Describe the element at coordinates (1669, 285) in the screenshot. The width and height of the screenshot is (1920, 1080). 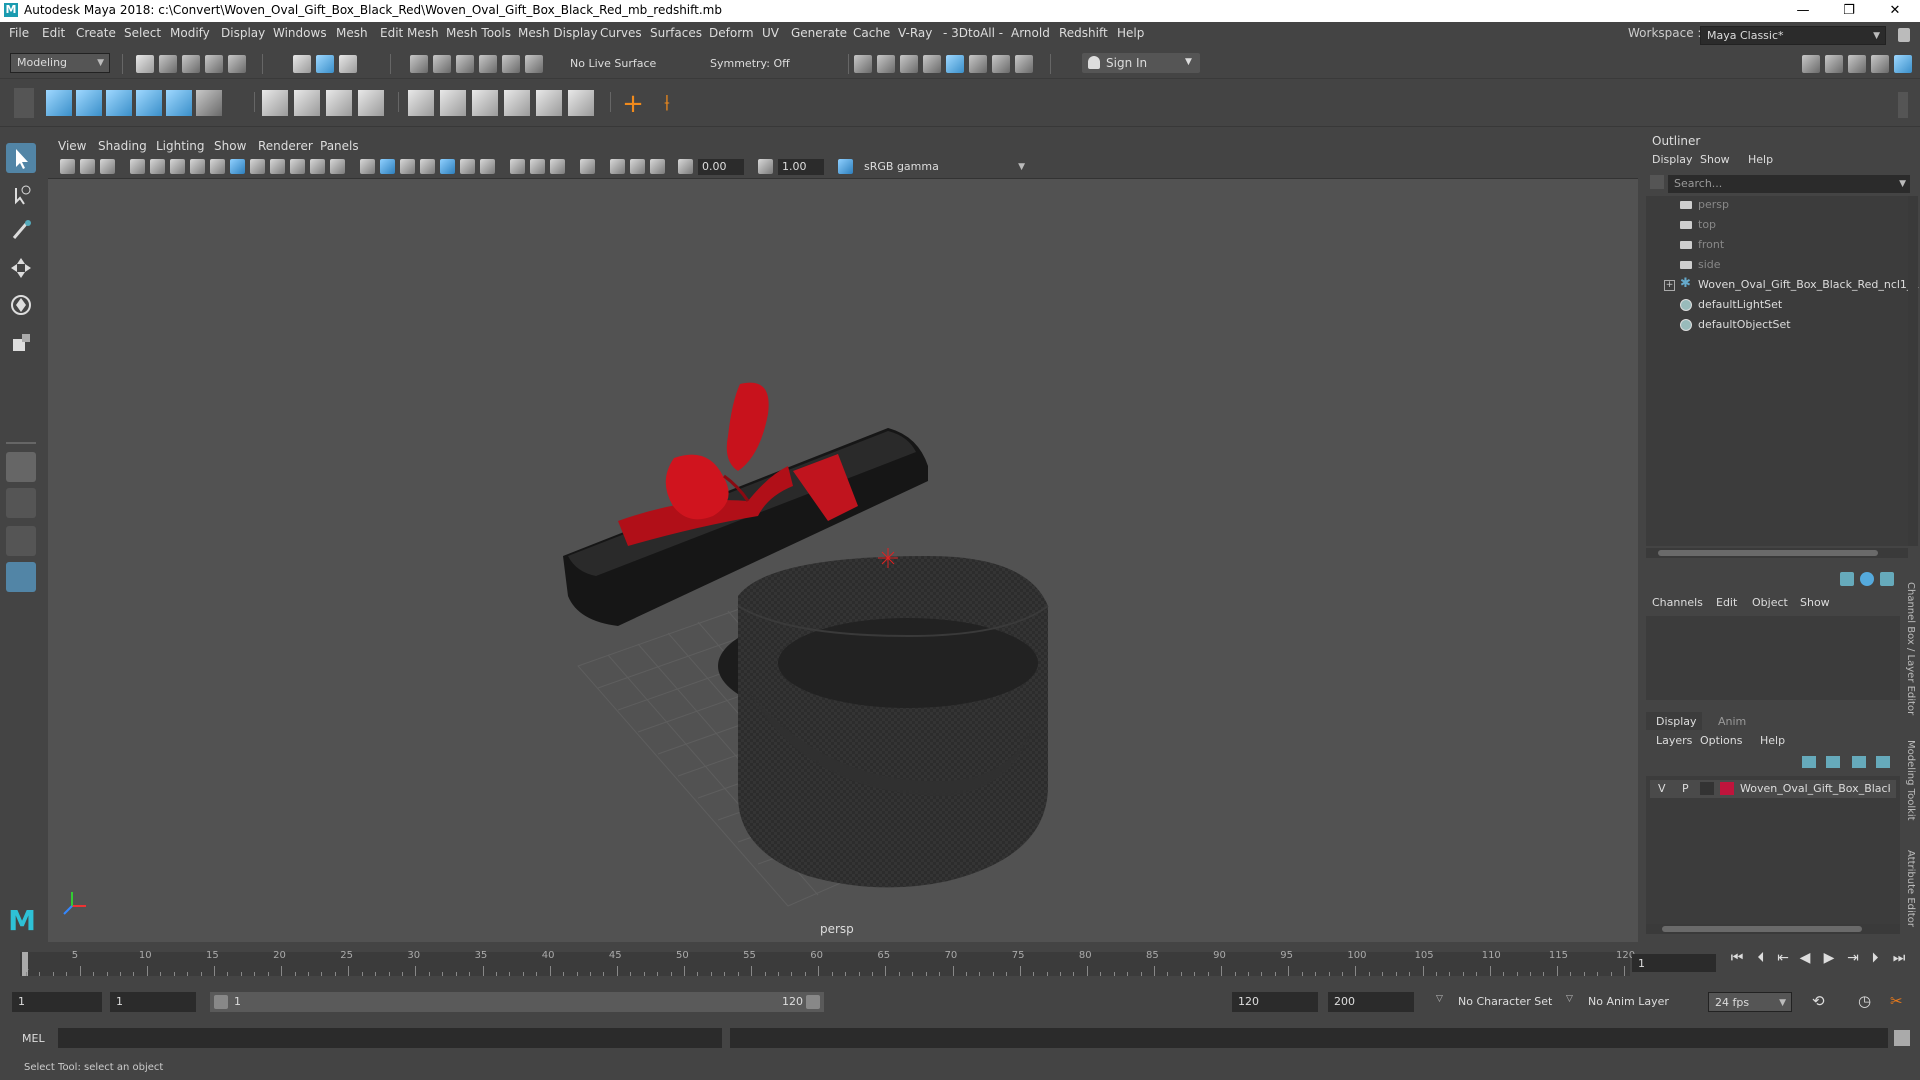
I see `expand-icon: +` at that location.